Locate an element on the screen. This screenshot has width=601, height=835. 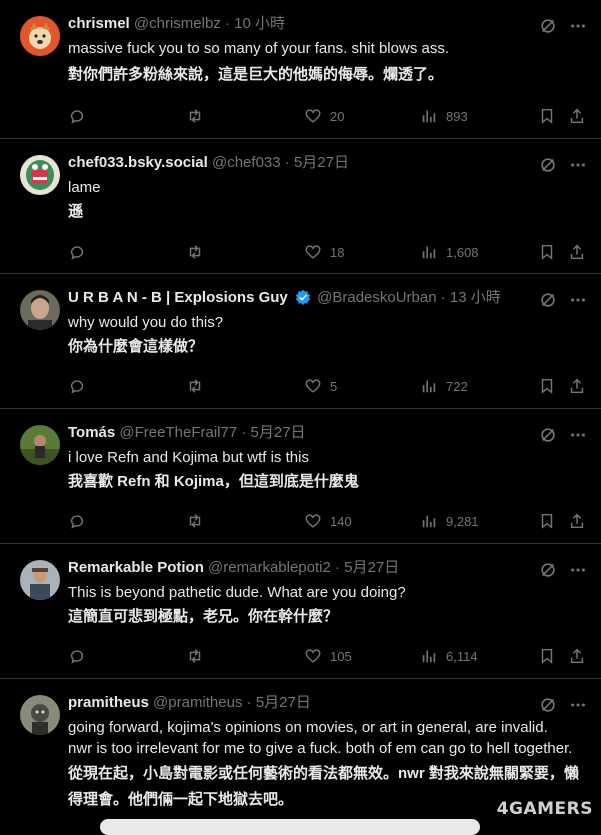
views-button: 893 is located at coordinates (444, 116).